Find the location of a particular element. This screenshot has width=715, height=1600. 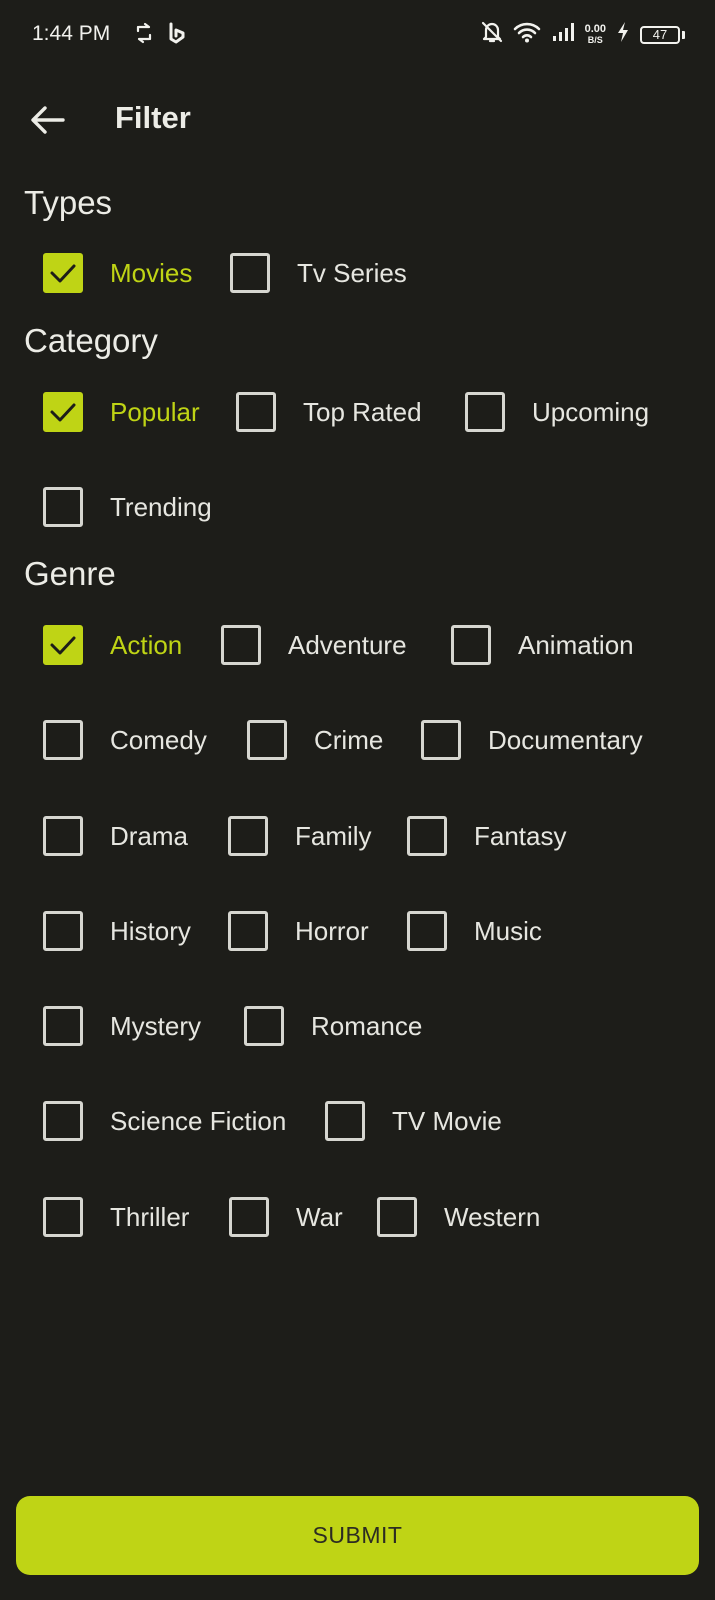

genre-option-animation: Animation is located at coordinates (542, 645).